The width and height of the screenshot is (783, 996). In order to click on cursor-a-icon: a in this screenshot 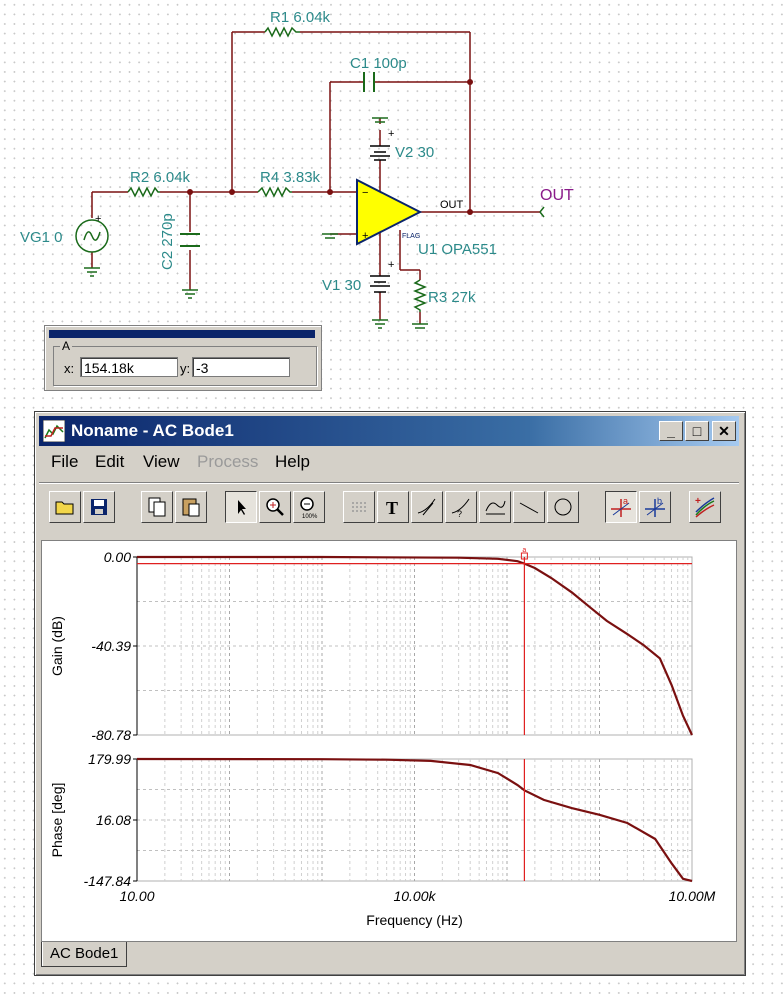, I will do `click(621, 506)`.